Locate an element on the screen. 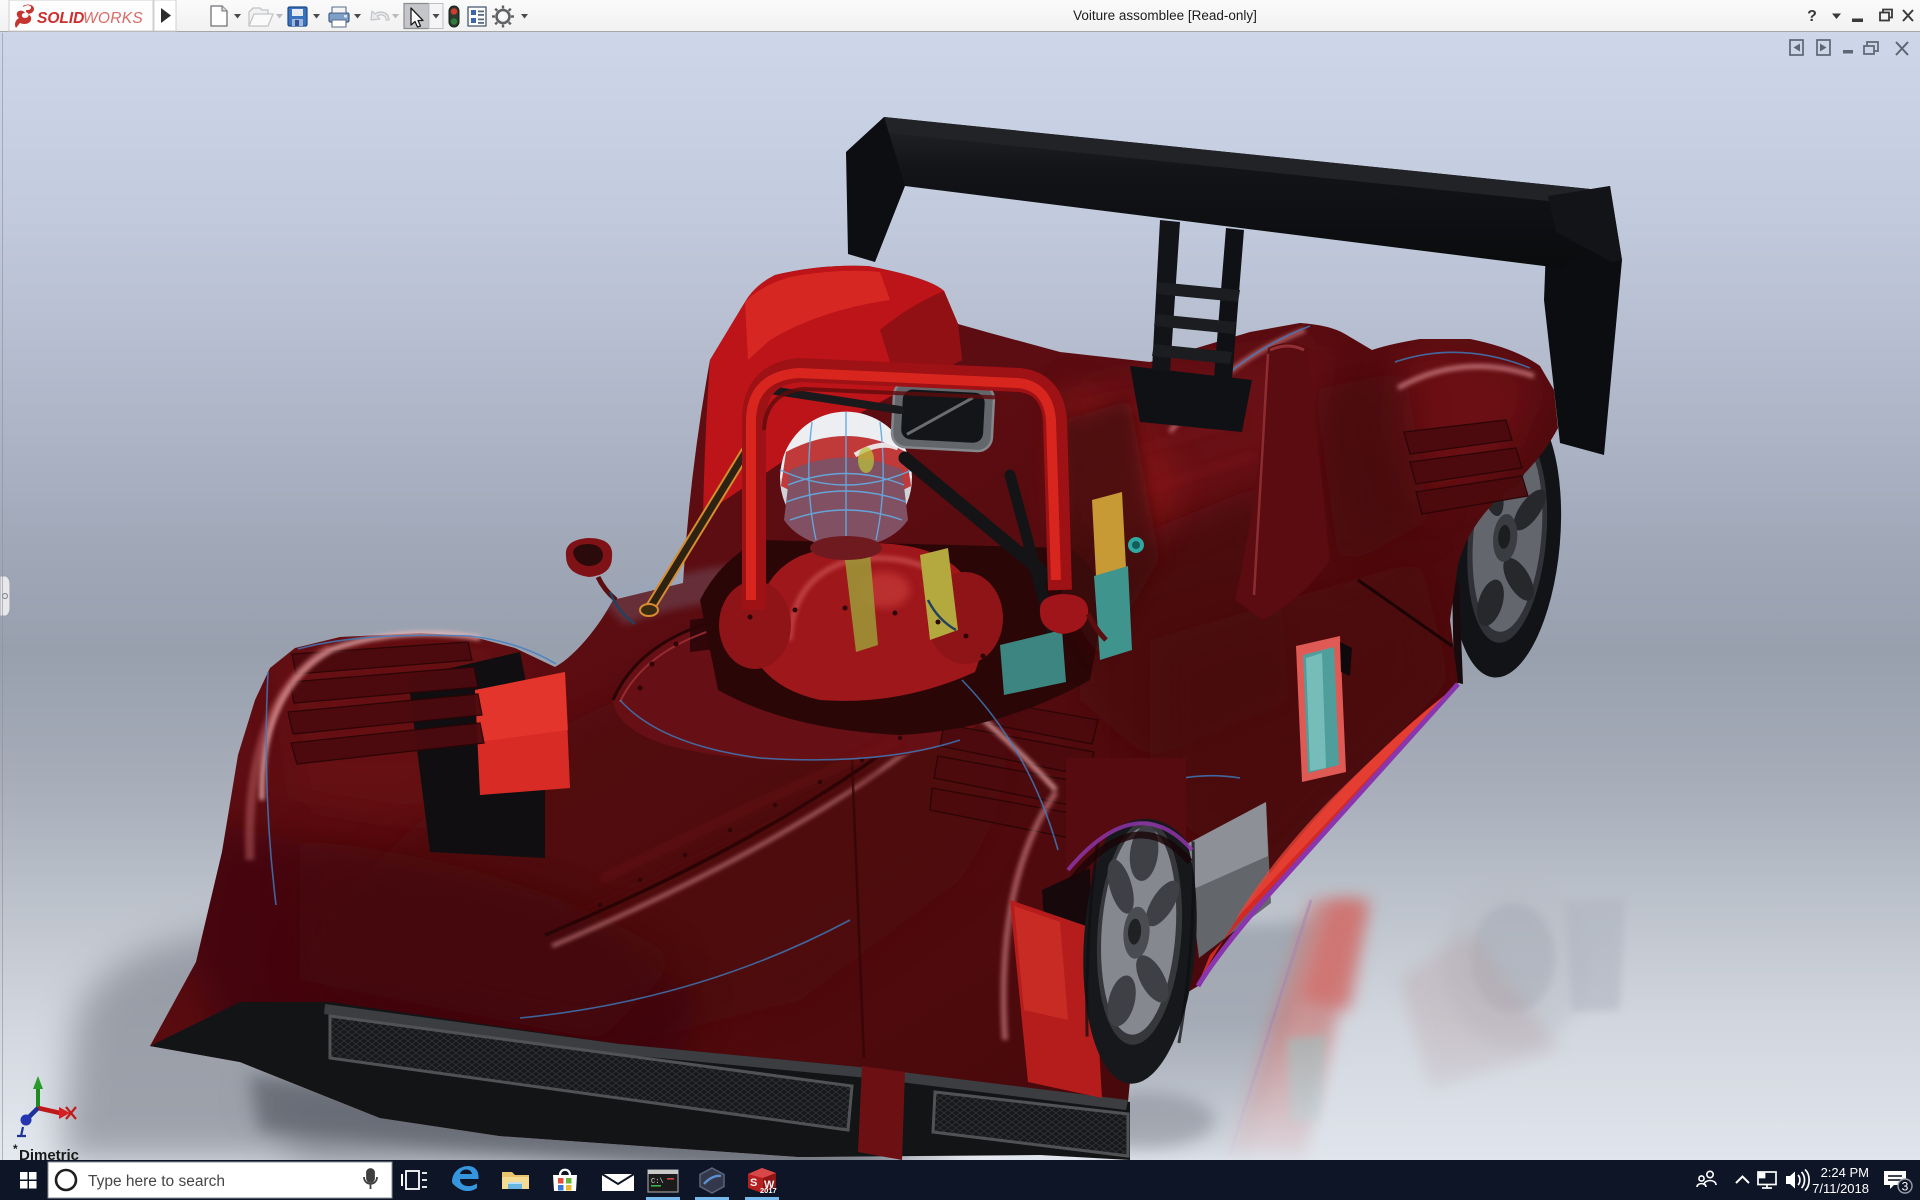 This screenshot has height=1200, width=1920. svg-text: SOLID is located at coordinates (60, 18).